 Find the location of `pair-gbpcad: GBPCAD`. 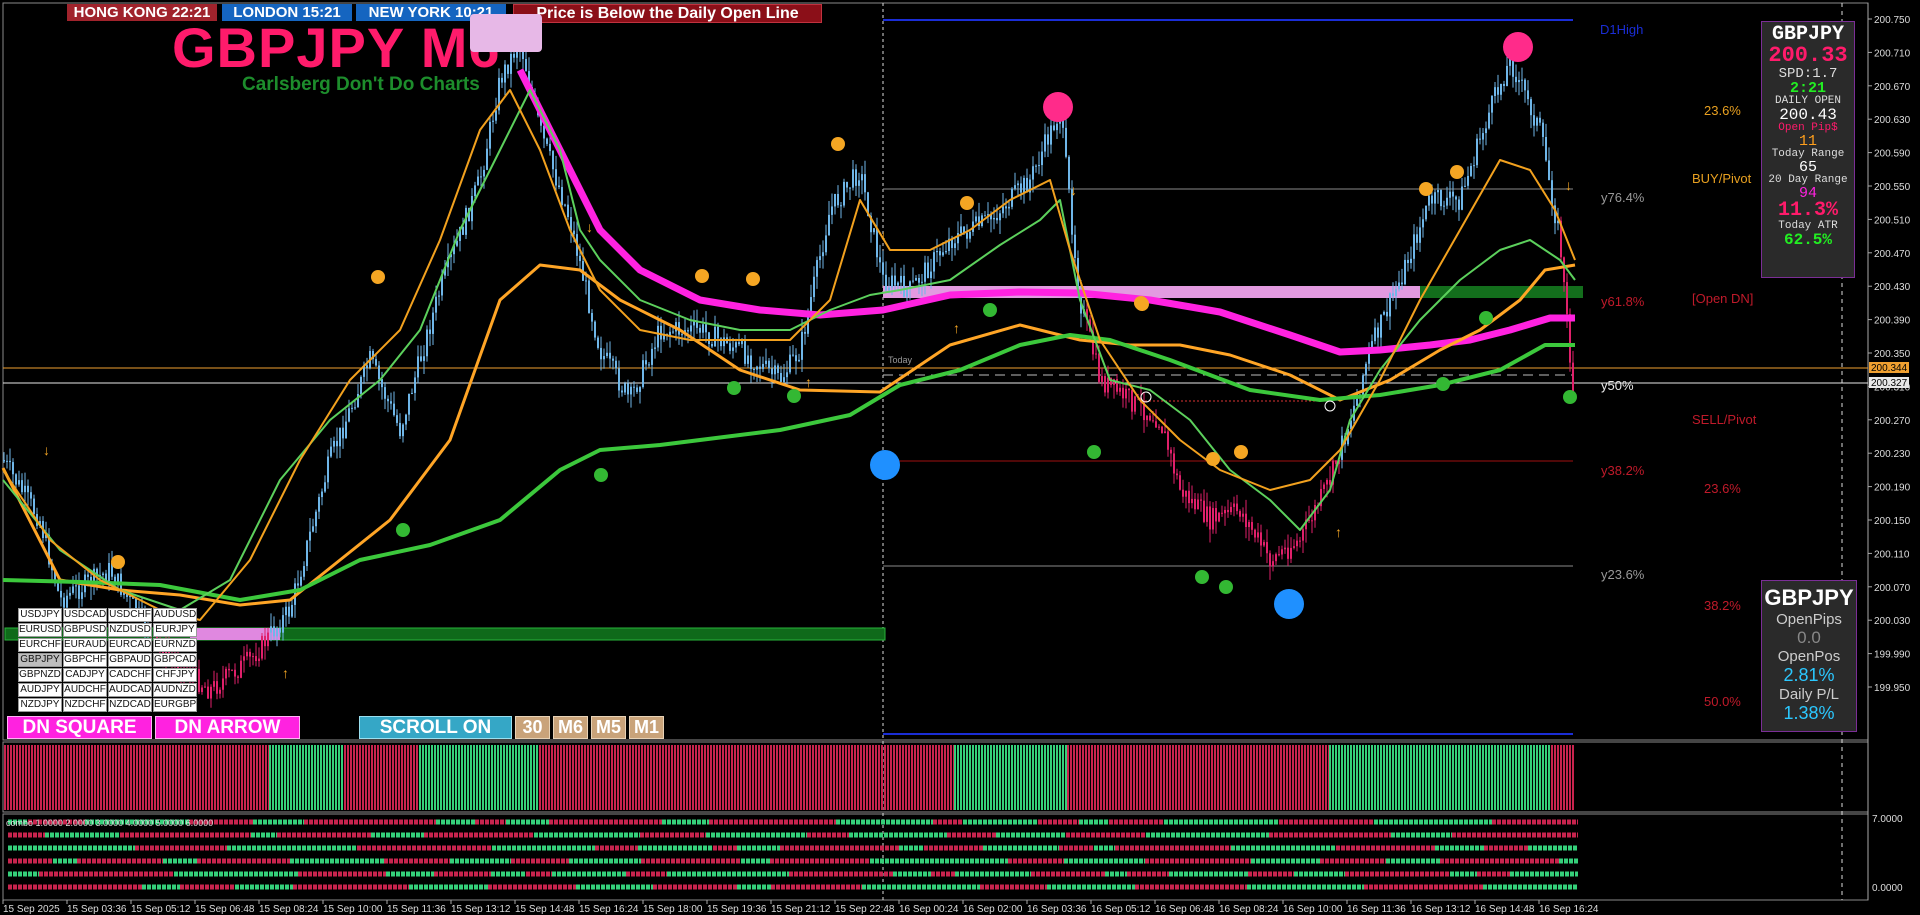

pair-gbpcad: GBPCAD is located at coordinates (175, 660).